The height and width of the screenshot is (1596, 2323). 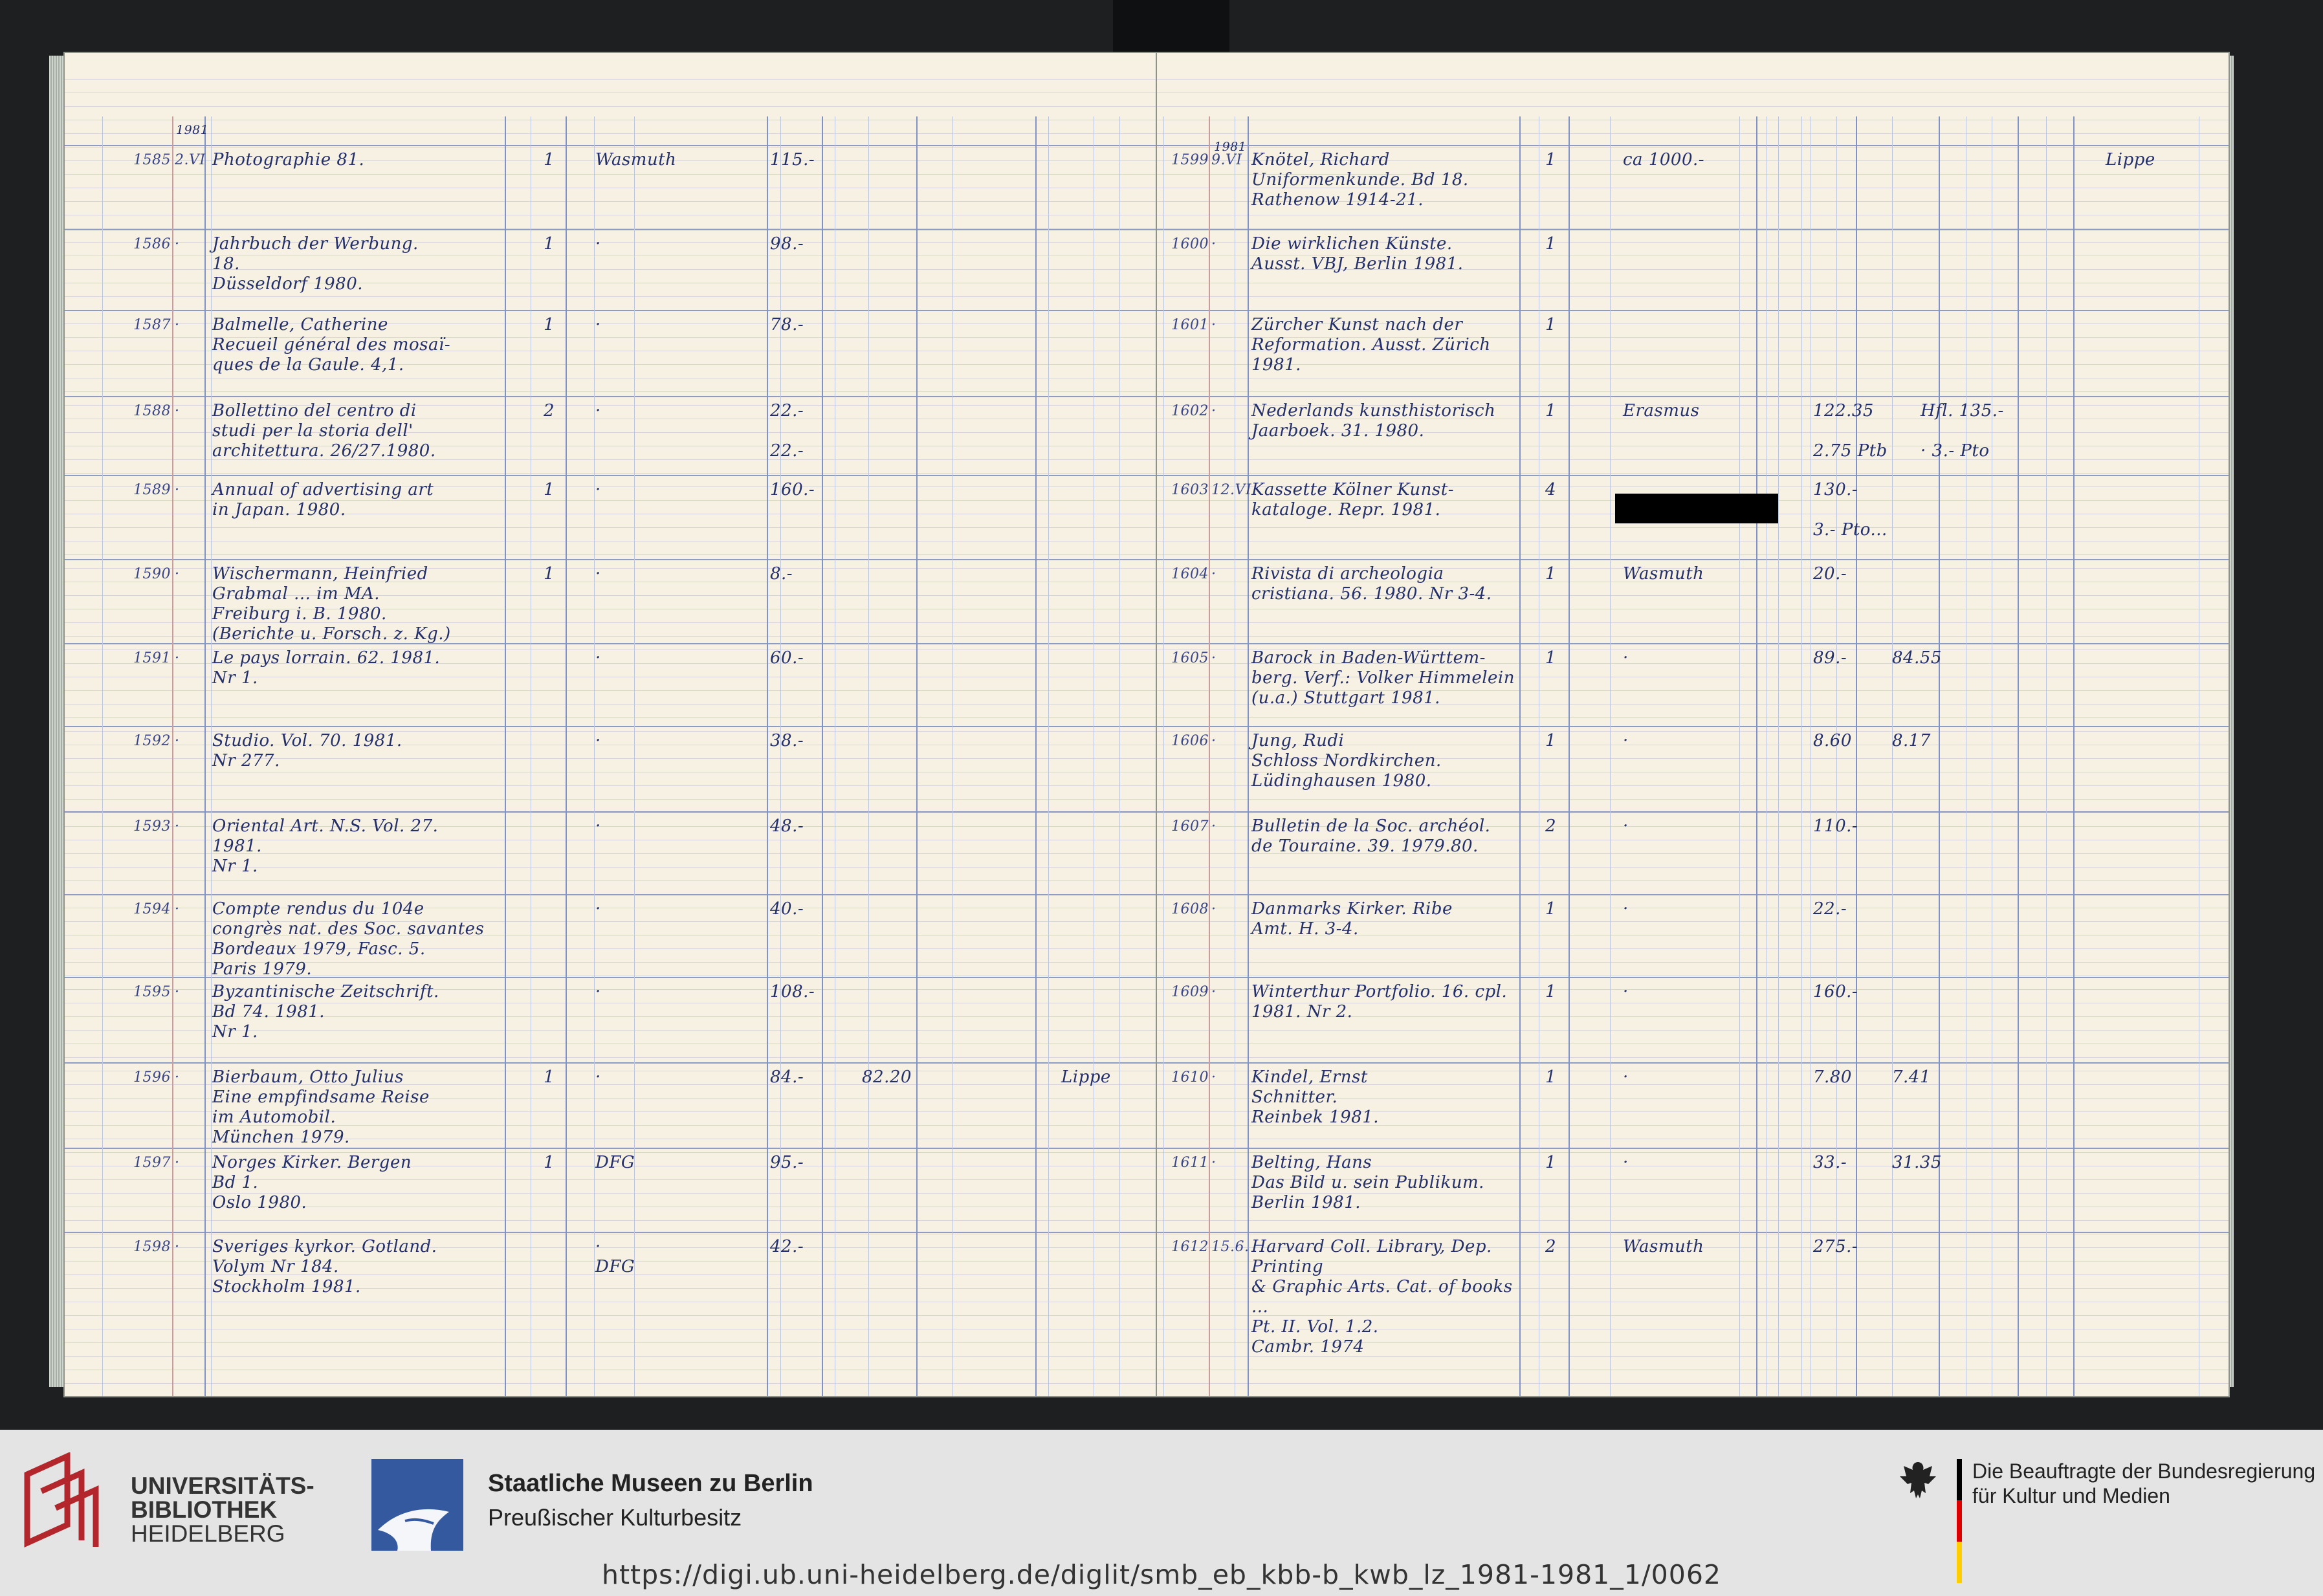 What do you see at coordinates (1315, 1097) in the screenshot?
I see `entry-text: Kindel, Ernst Schnitter. Reinbek 1981.` at bounding box center [1315, 1097].